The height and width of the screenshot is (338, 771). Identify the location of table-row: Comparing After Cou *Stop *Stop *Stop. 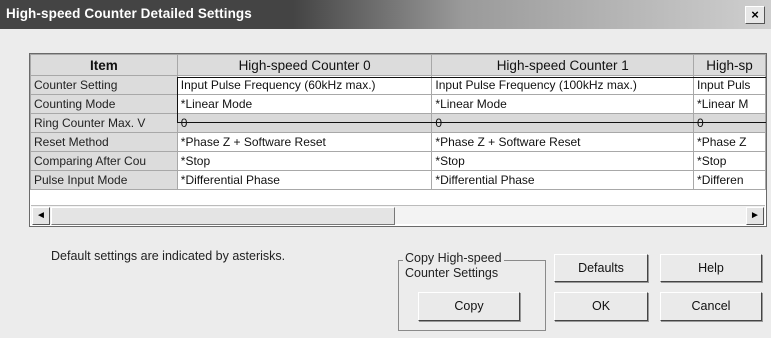
(398, 161).